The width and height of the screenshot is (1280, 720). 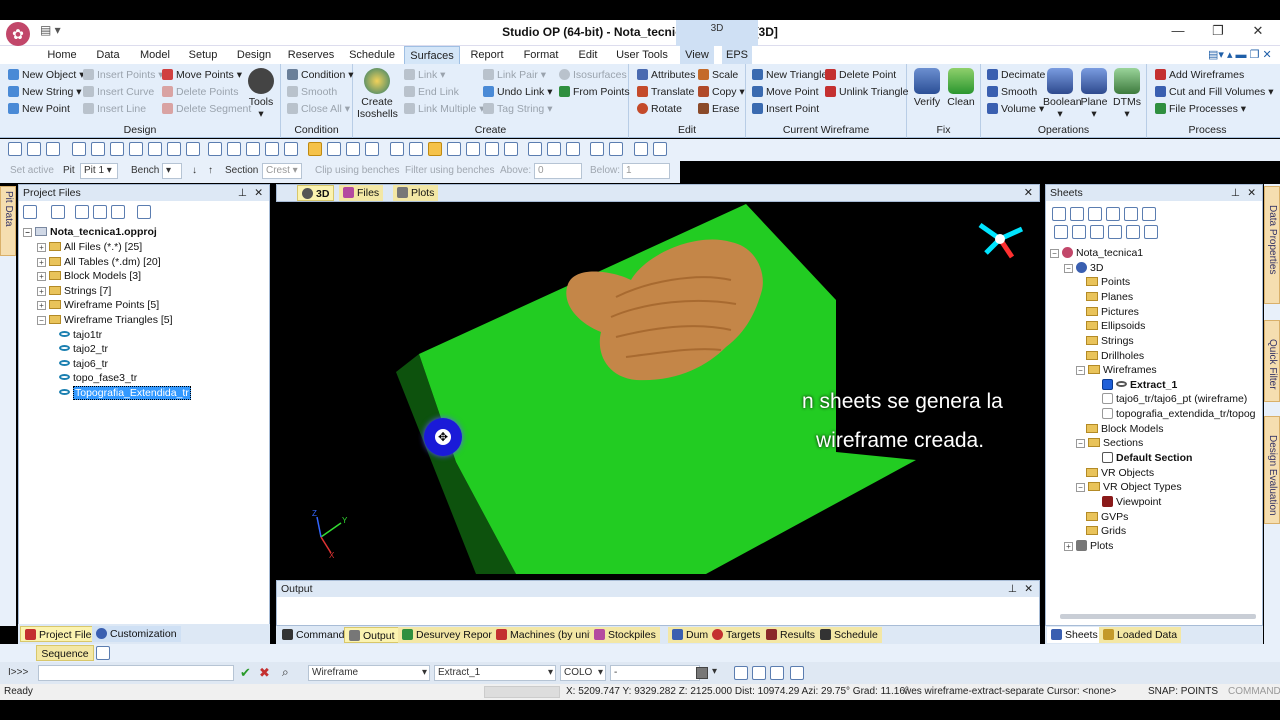 I want to click on section-back-icon, so click(x=397, y=149).